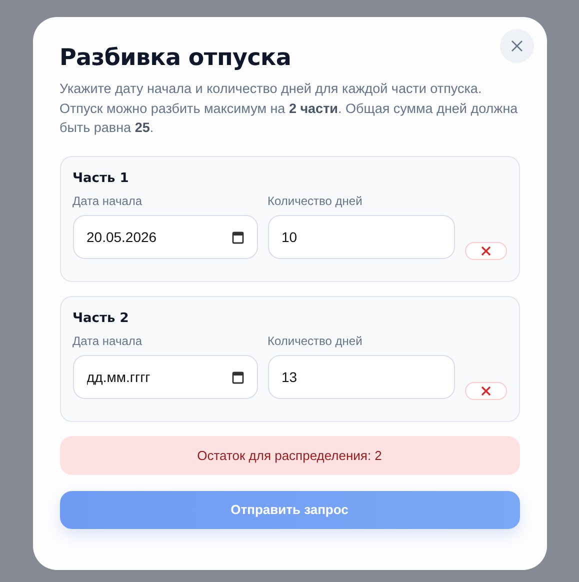  I want to click on days-field: 10, so click(361, 236).